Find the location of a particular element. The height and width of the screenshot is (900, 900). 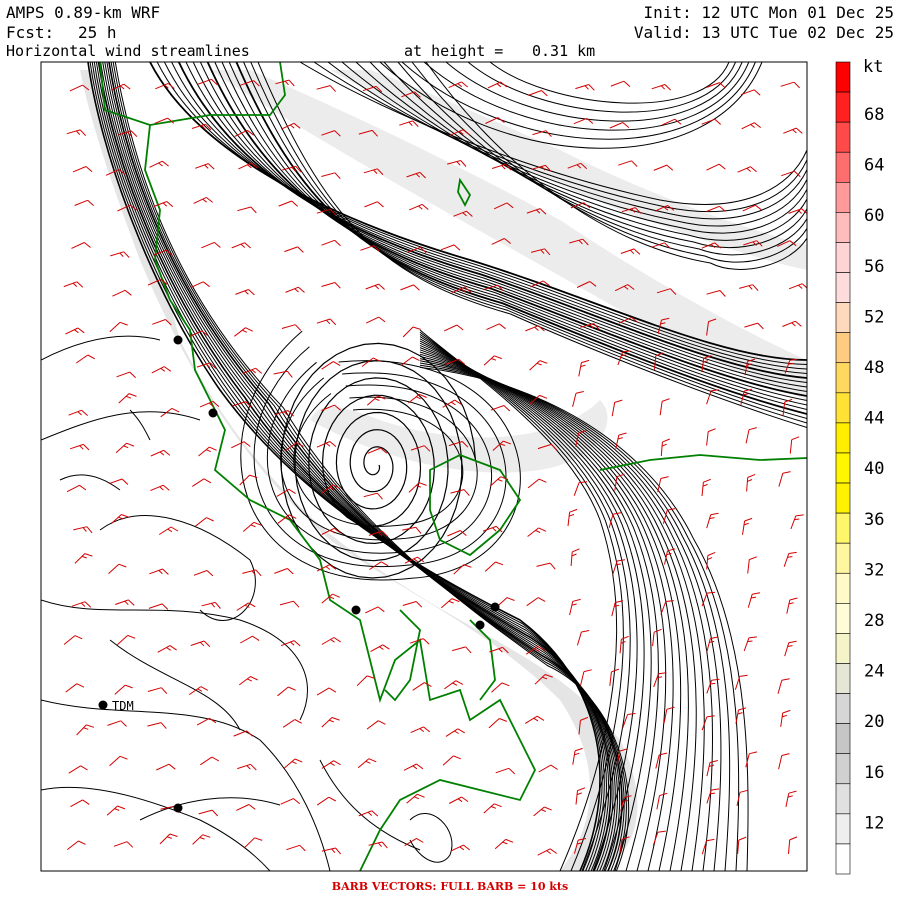

colorbar-tick-label: 20 is located at coordinates (874, 722).